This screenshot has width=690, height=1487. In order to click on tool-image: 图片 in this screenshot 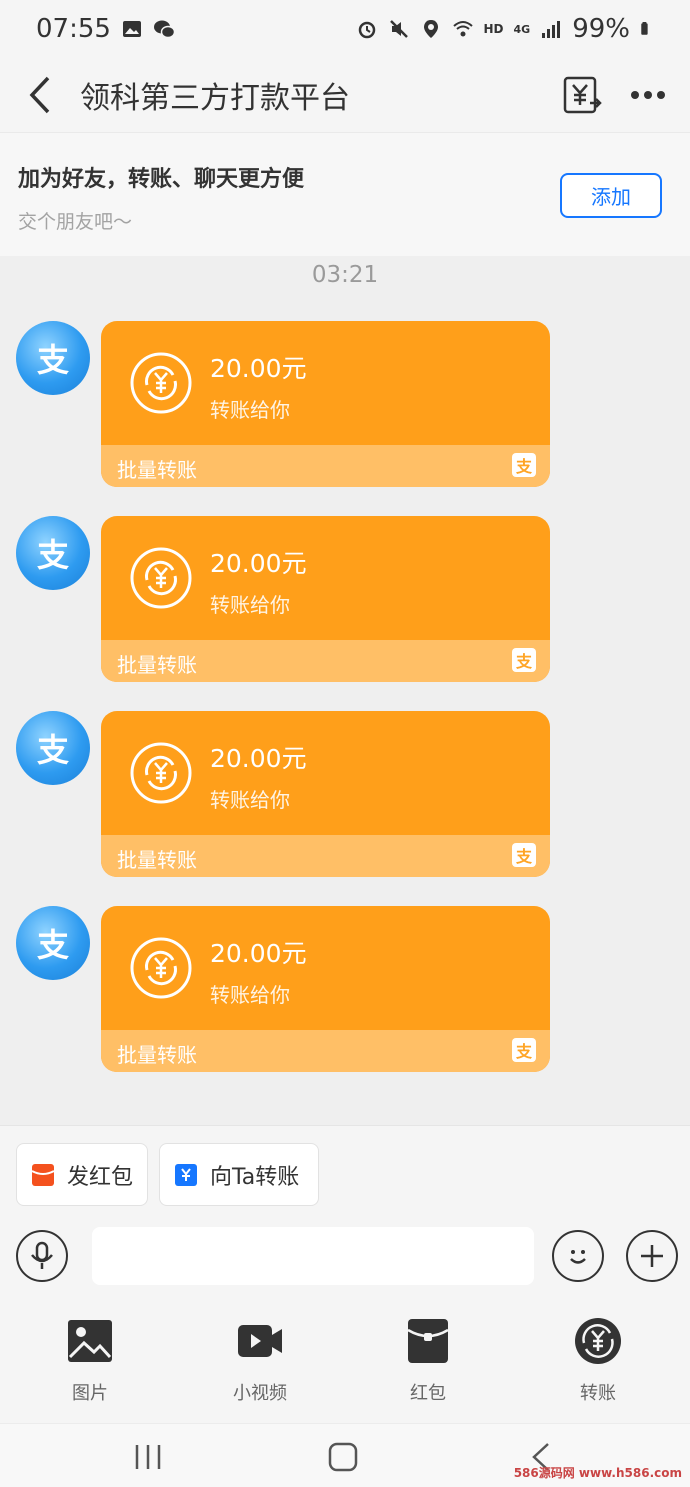, I will do `click(90, 1362)`.